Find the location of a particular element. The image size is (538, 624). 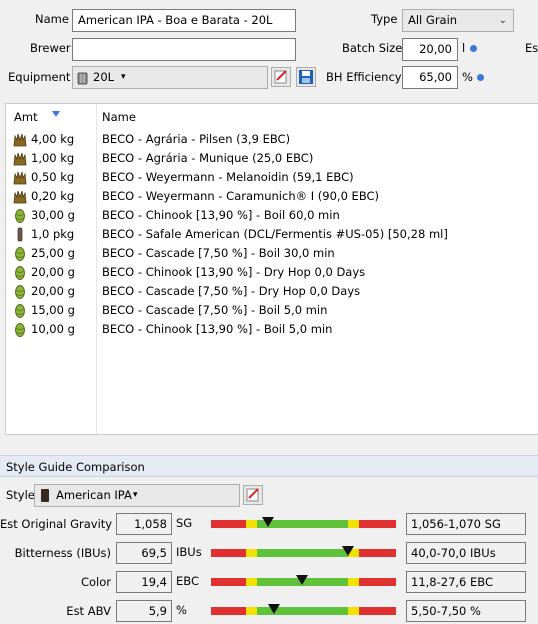

style-range-value: 11,8-27,6 EBC is located at coordinates (466, 582).